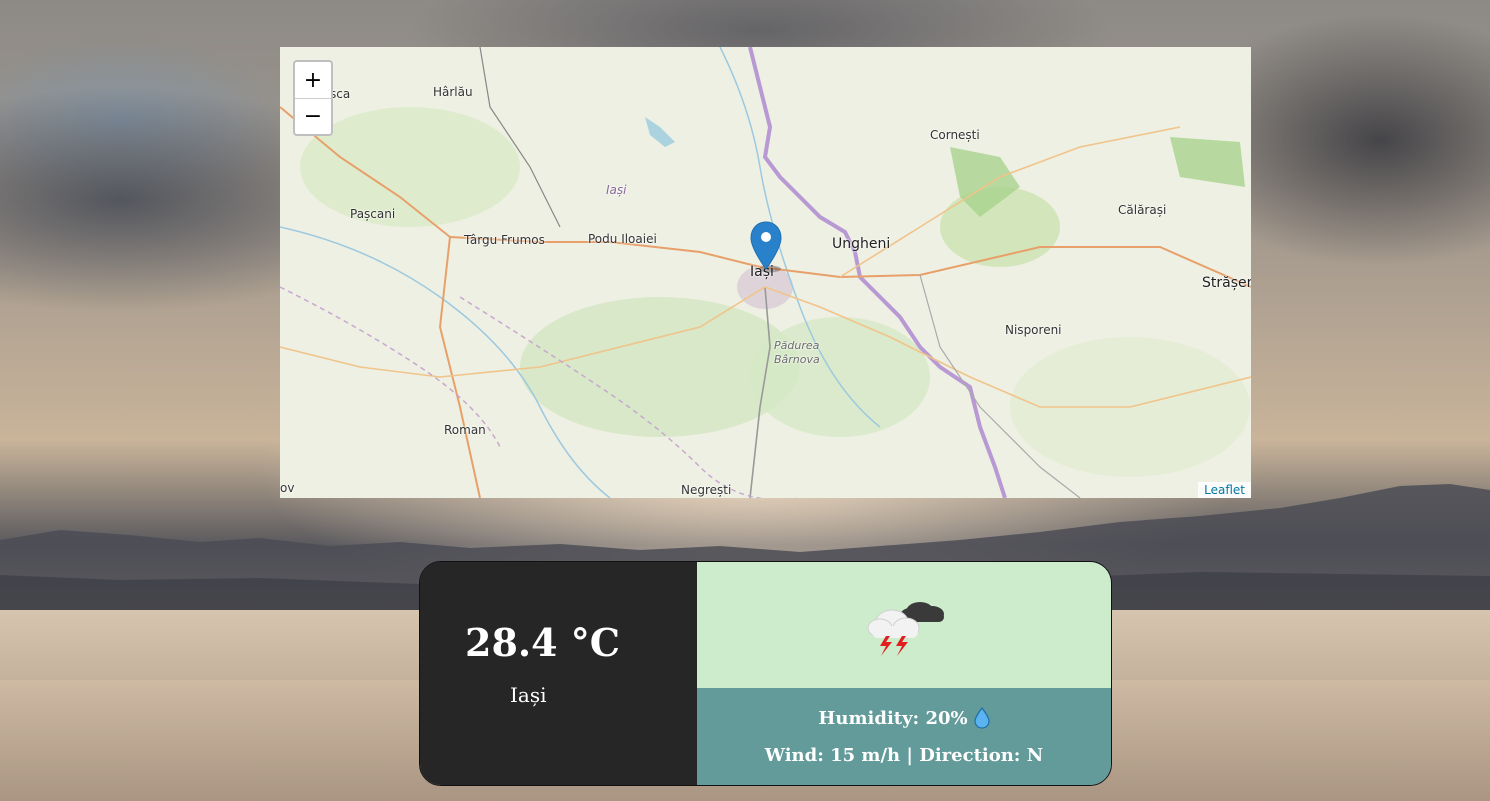 The image size is (1490, 801). I want to click on place-iasi-county: Iași, so click(616, 190).